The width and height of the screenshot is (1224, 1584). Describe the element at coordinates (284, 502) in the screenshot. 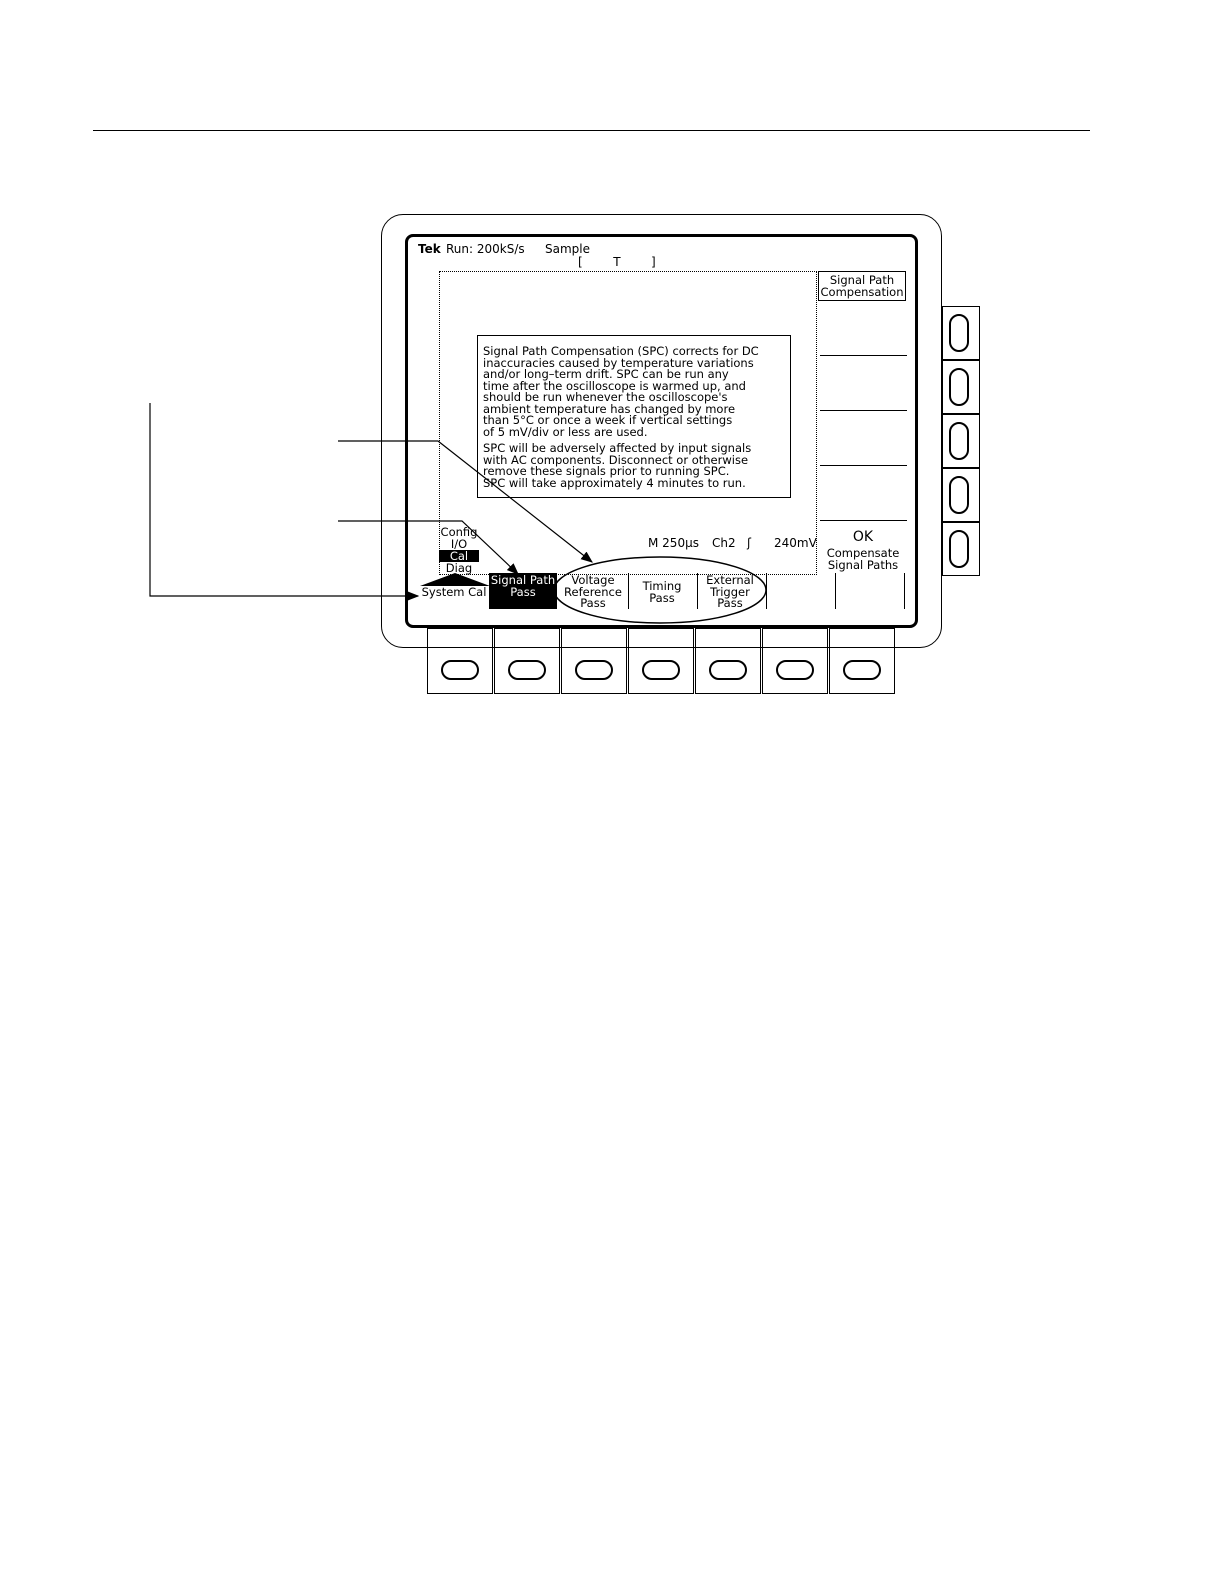

I see `callout-line-system-cal` at that location.